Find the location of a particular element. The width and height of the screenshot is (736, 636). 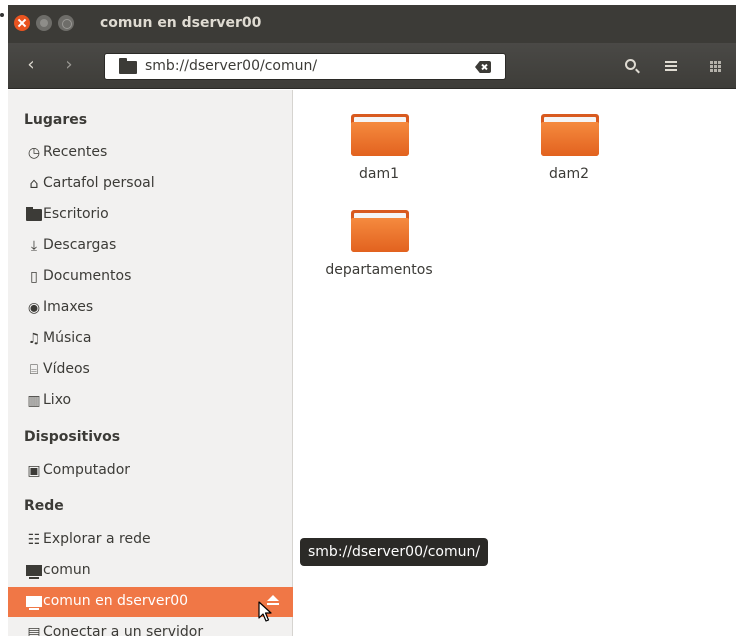

mouse-cursor-icon is located at coordinates (265, 611).